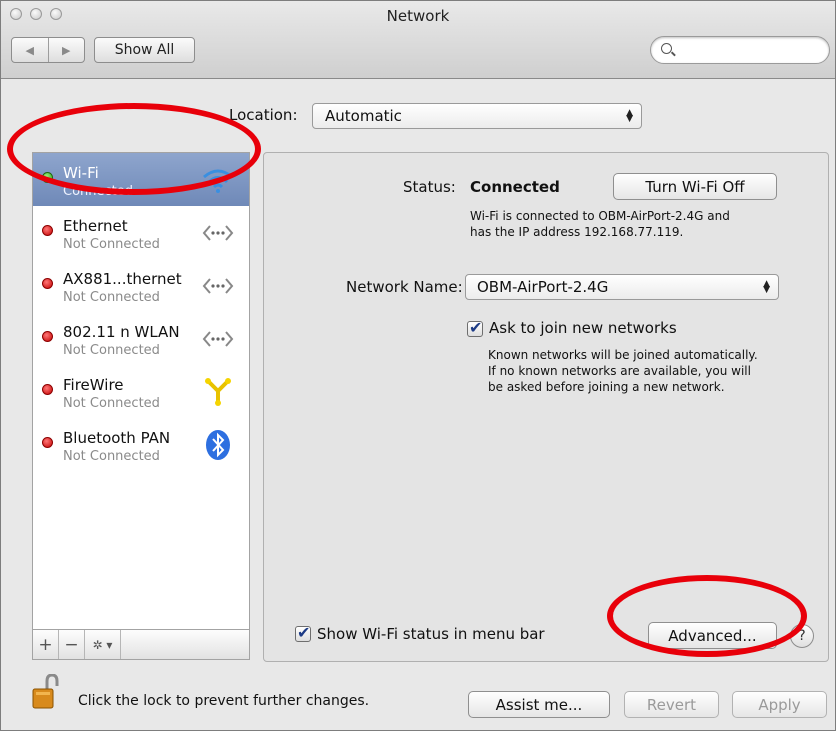  What do you see at coordinates (695, 186) in the screenshot?
I see `turn-wifi-off-button: Turn Wi-Fi Off` at bounding box center [695, 186].